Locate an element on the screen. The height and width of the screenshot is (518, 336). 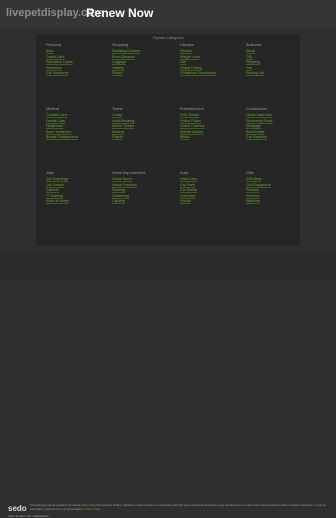
category-link: Car Insurance is located at coordinates (76, 74).